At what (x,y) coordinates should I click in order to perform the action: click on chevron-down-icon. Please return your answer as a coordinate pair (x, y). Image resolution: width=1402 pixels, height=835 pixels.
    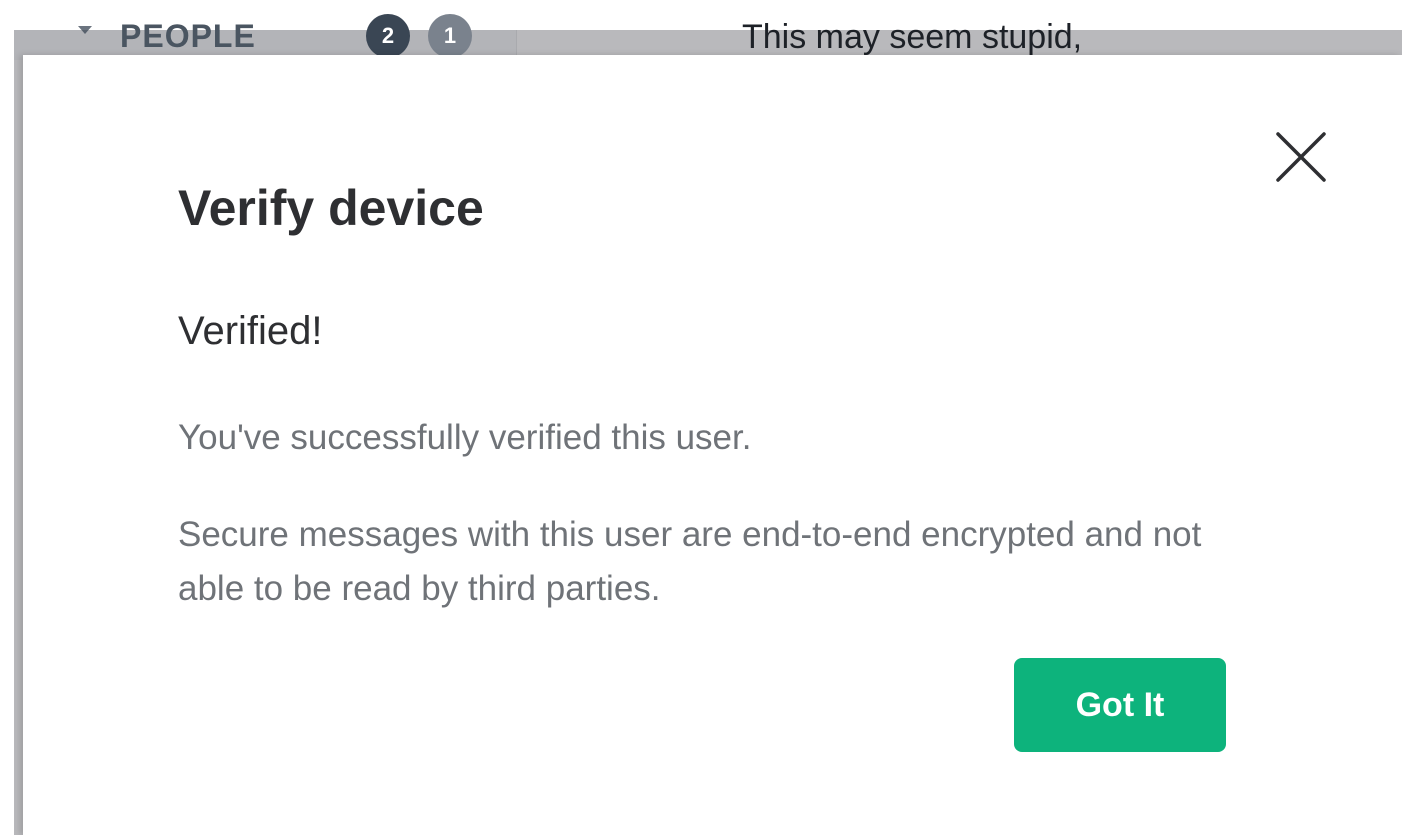
    Looking at the image, I should click on (85, 30).